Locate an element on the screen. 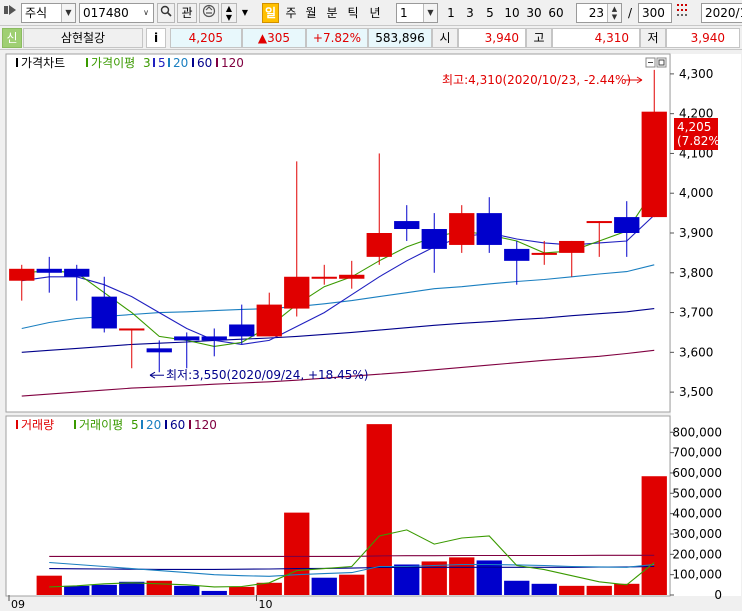 This screenshot has height=611, width=742. low-price: 3,940 is located at coordinates (703, 38).